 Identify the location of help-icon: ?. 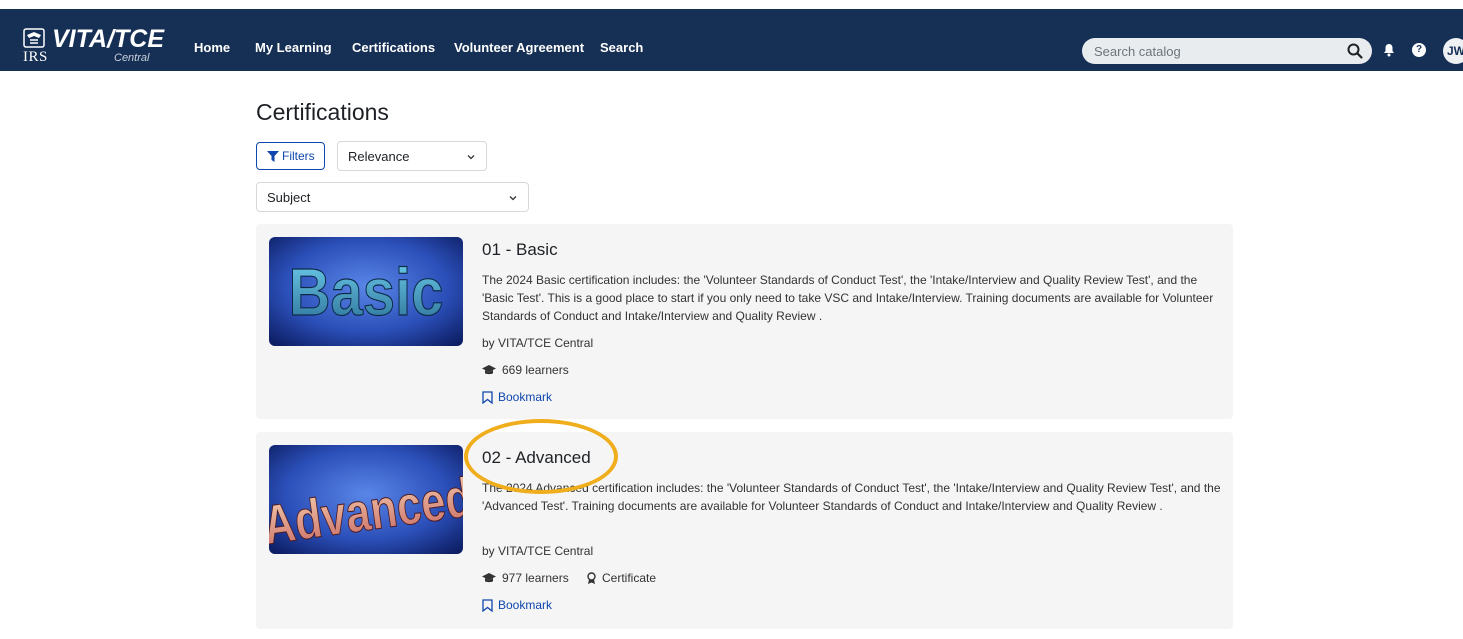
(1419, 50).